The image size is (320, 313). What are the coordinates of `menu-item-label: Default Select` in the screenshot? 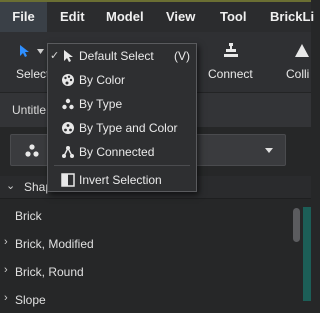 It's located at (116, 56).